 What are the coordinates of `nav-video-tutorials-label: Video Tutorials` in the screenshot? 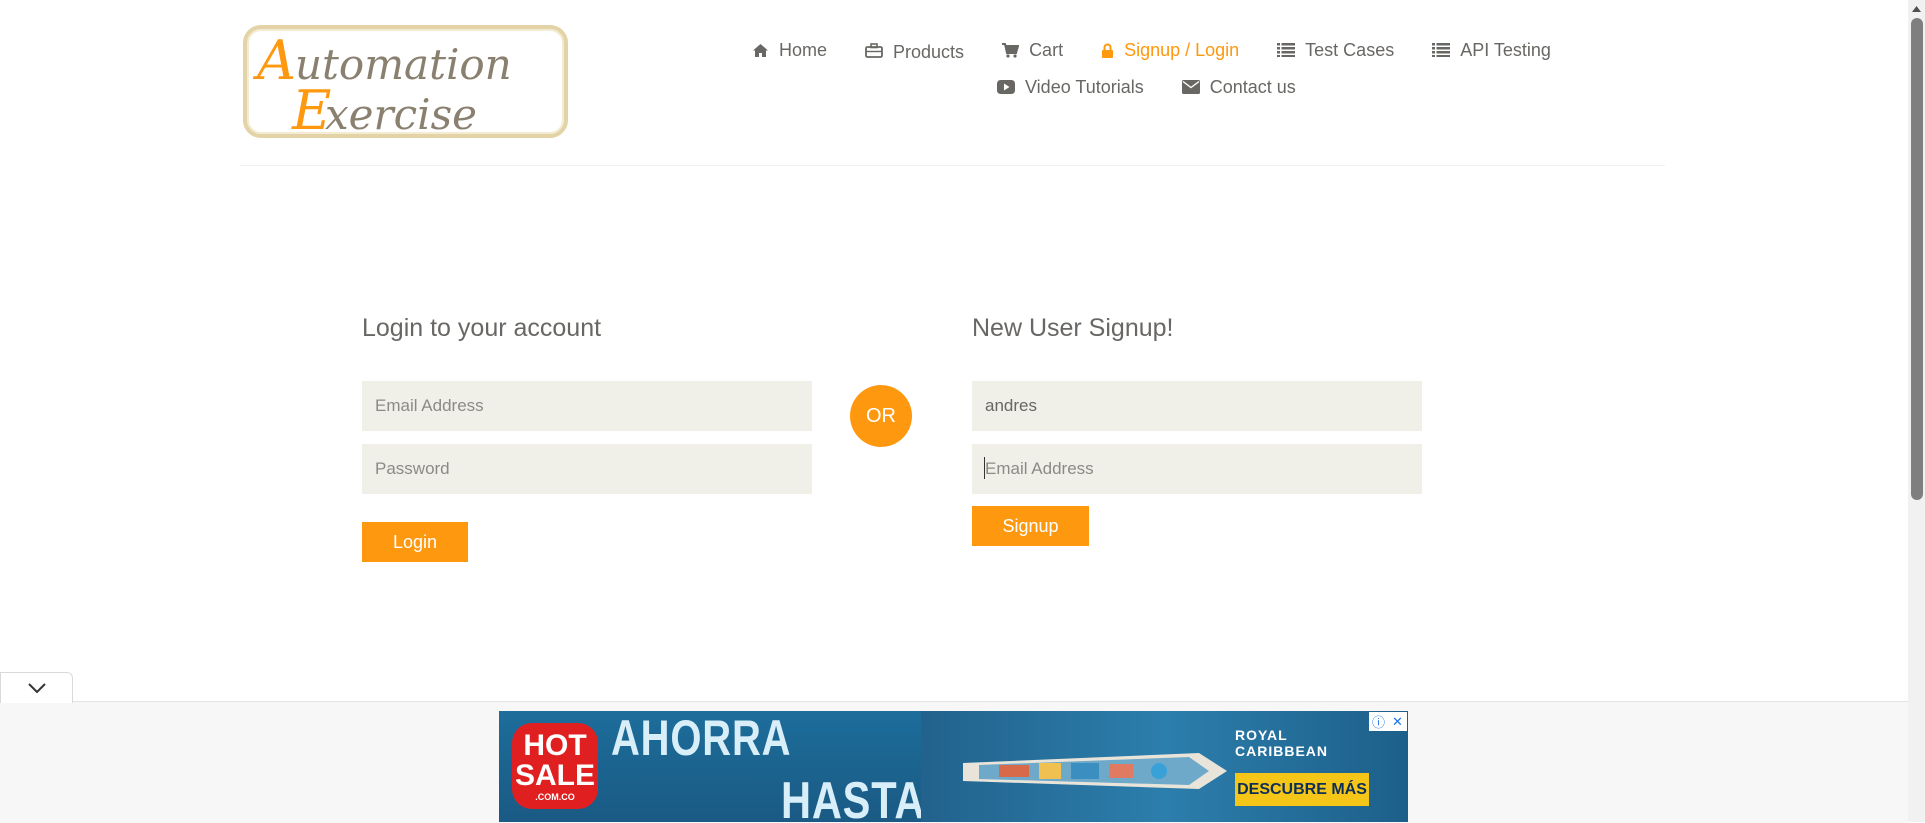 It's located at (1084, 86).